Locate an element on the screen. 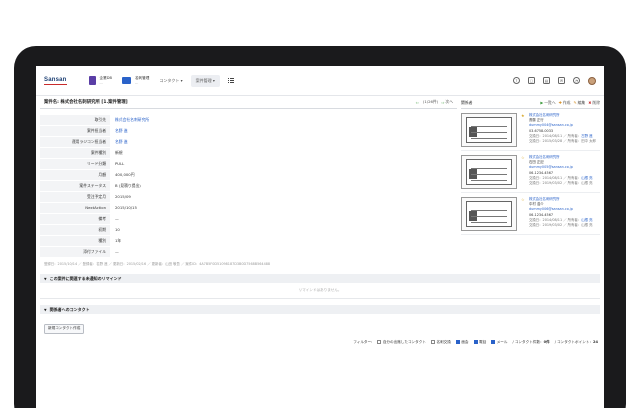 The width and height of the screenshot is (640, 408). scan-icon: ▢ is located at coordinates (531, 80).